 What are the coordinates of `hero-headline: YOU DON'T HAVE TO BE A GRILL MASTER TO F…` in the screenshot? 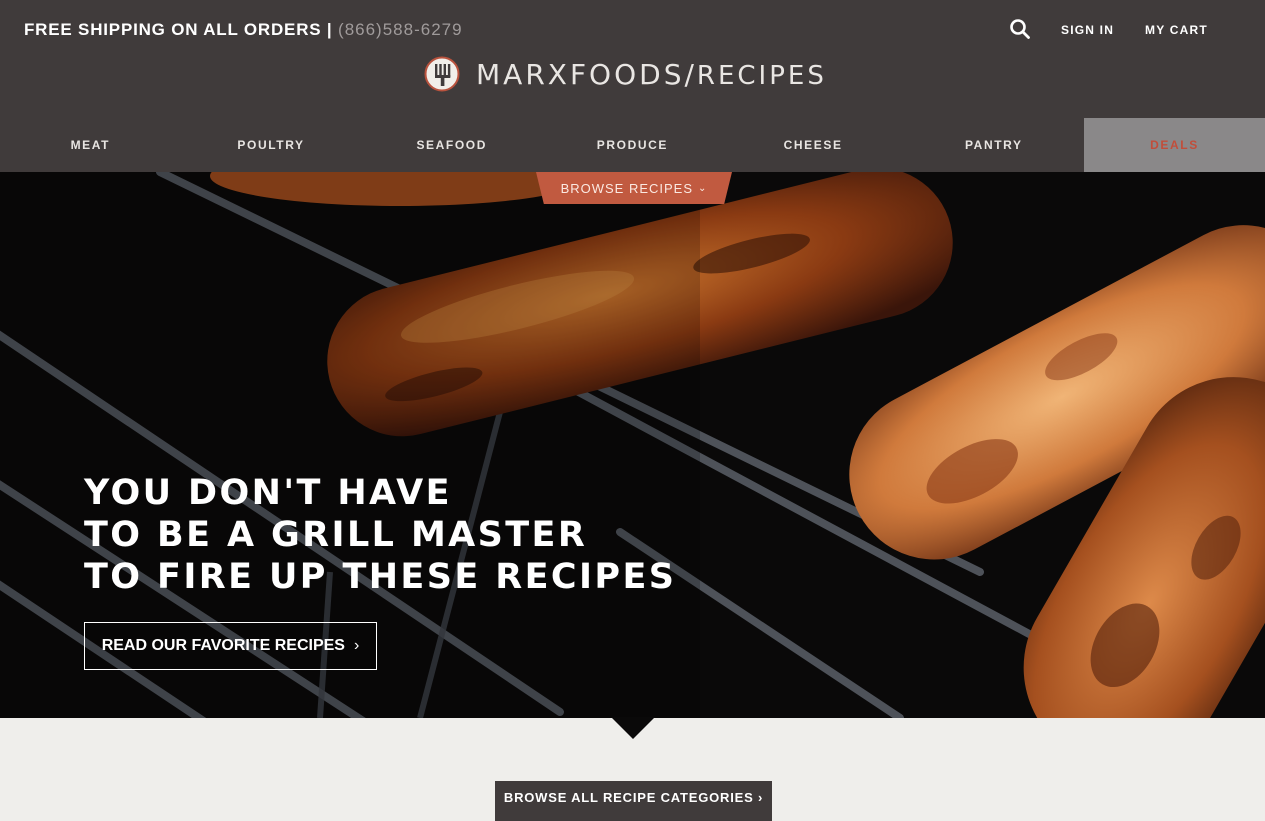 It's located at (380, 535).